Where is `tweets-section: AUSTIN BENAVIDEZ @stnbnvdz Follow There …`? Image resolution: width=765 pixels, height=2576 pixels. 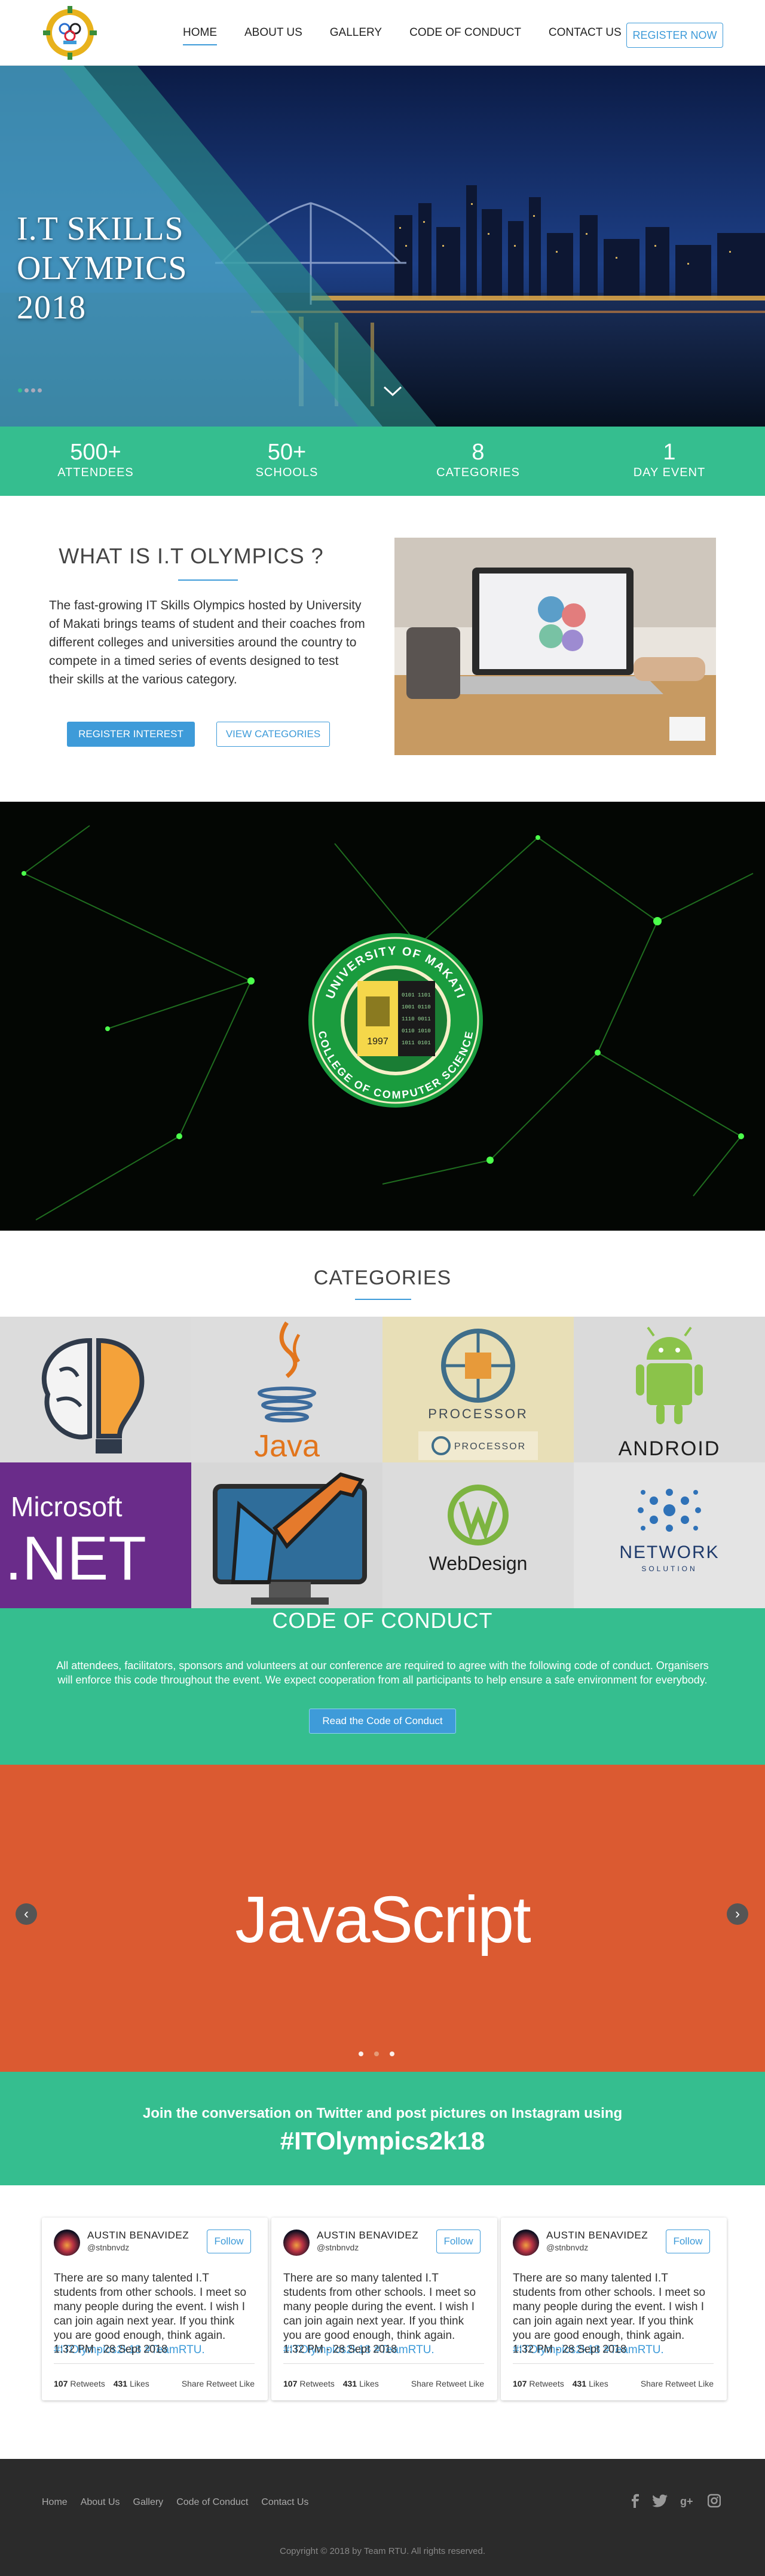 tweets-section: AUSTIN BENAVIDEZ @stnbnvdz Follow There … is located at coordinates (382, 2322).